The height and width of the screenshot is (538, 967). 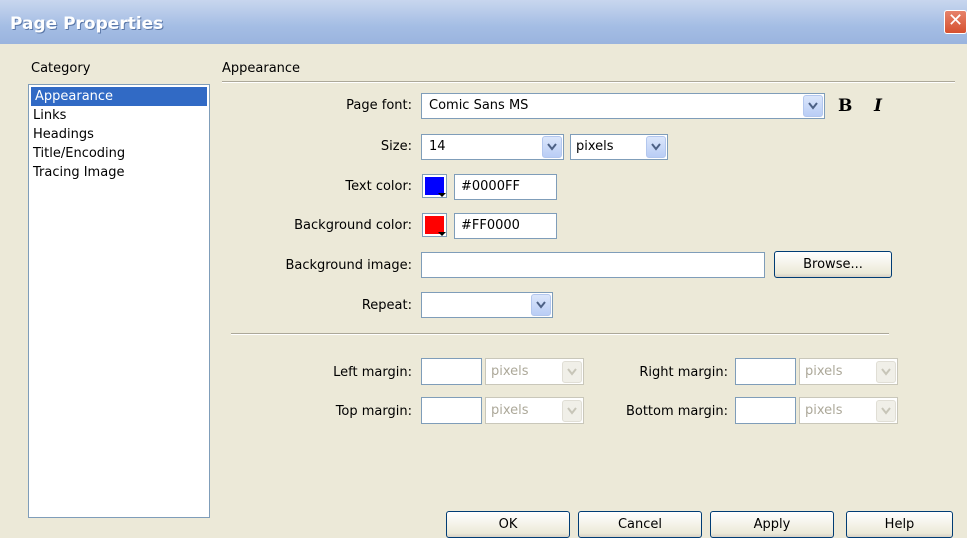 I want to click on category-item-headings: Headings, so click(x=119, y=134).